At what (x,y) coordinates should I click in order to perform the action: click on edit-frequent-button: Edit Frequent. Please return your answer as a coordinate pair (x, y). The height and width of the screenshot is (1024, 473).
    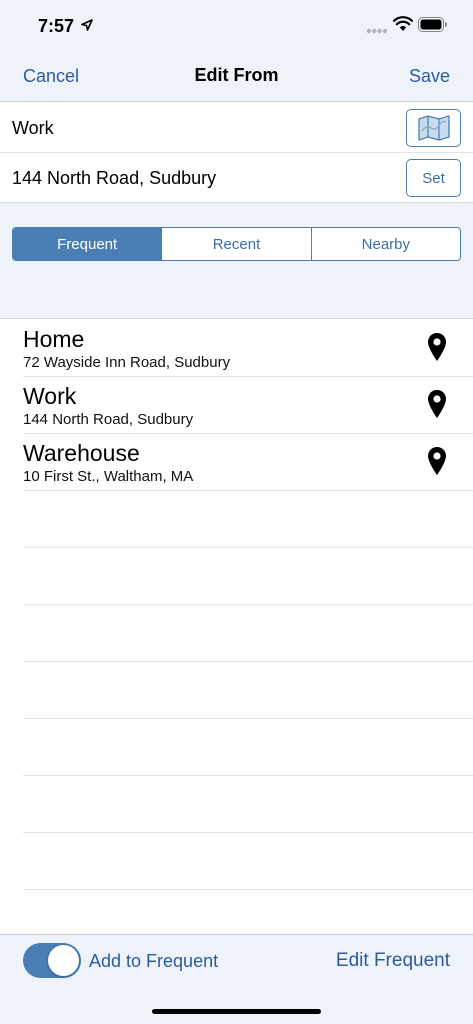
    Looking at the image, I should click on (393, 961).